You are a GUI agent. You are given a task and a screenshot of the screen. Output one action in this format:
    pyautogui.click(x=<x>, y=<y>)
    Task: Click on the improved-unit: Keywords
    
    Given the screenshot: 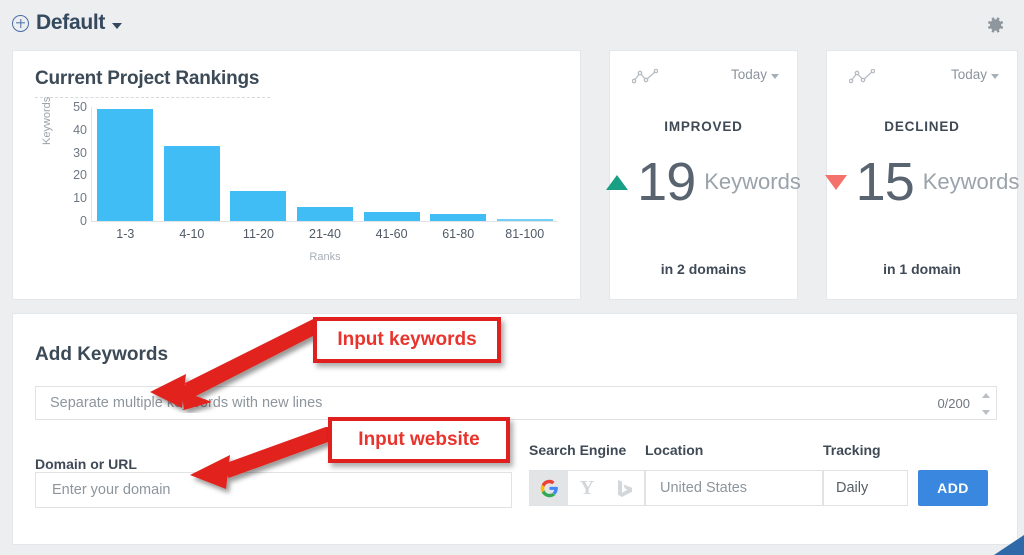 What is the action you would take?
    pyautogui.click(x=752, y=181)
    